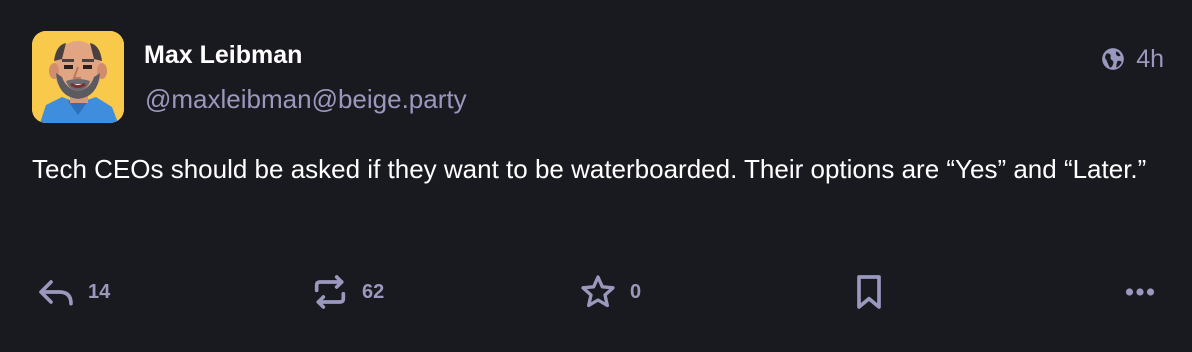 The image size is (1192, 352). I want to click on account-handle: @maxleibman@beige.party, so click(306, 99).